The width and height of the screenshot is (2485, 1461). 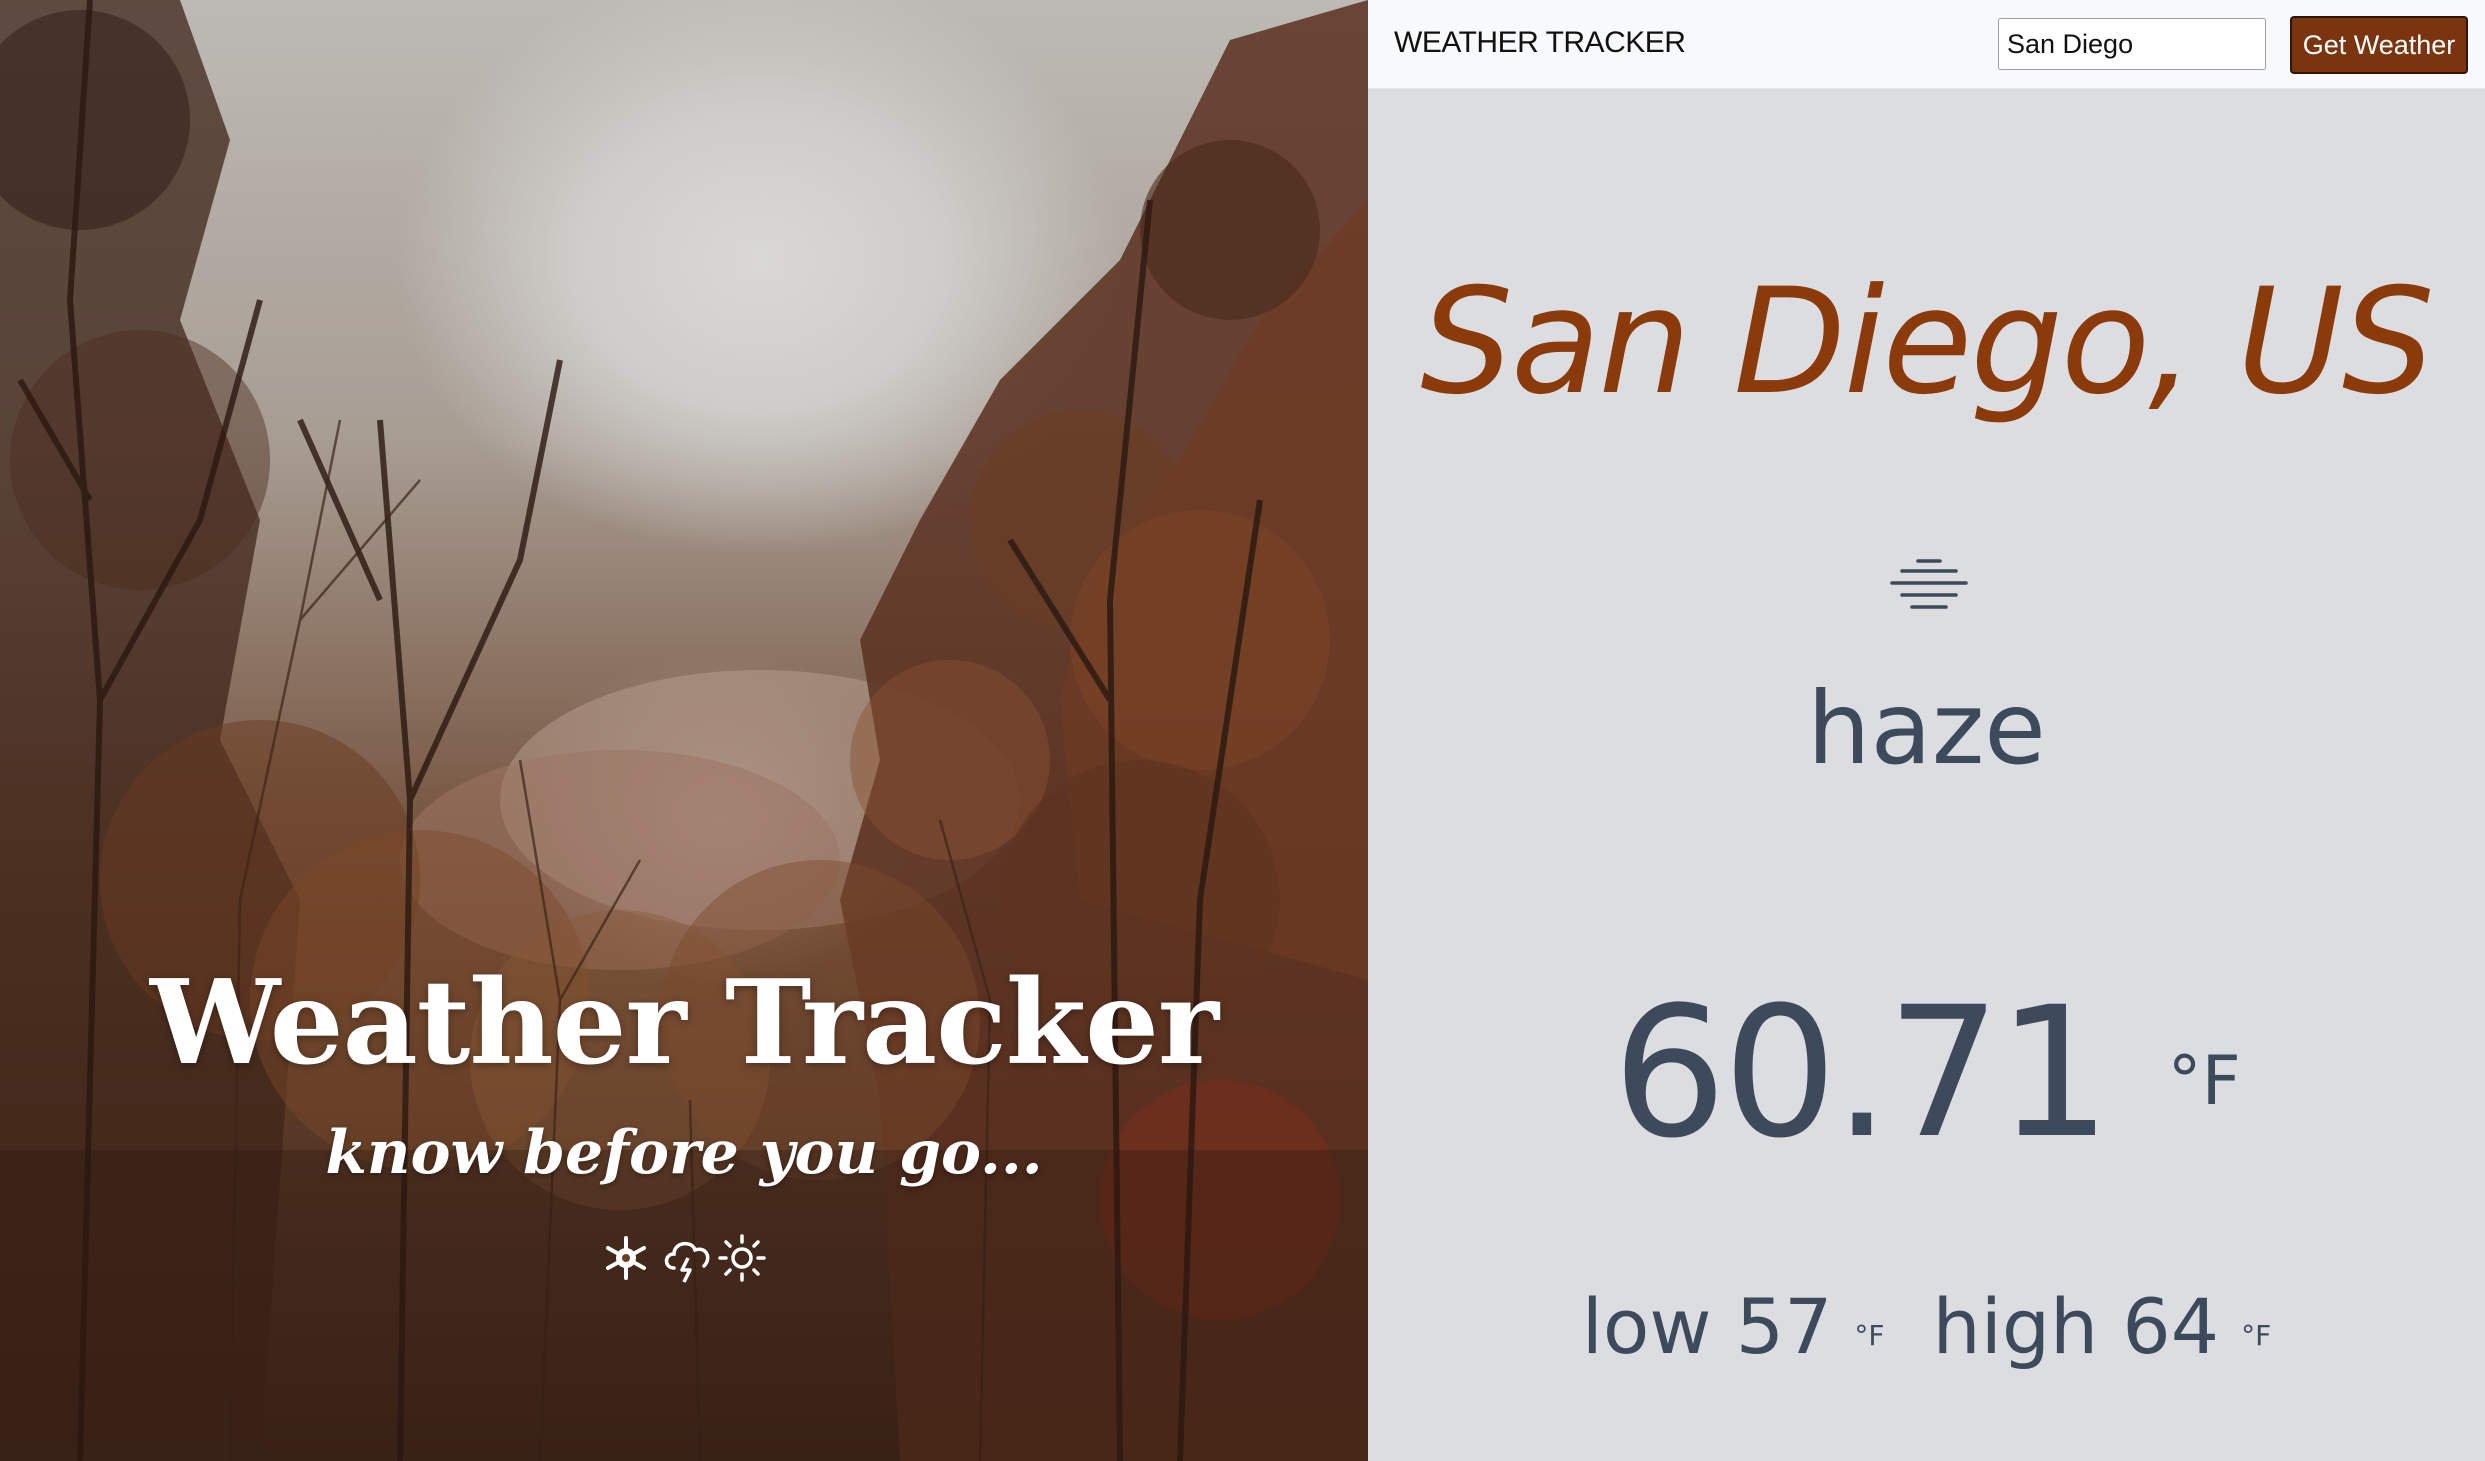 I want to click on high-temperature-unit: °F, so click(x=2256, y=1335).